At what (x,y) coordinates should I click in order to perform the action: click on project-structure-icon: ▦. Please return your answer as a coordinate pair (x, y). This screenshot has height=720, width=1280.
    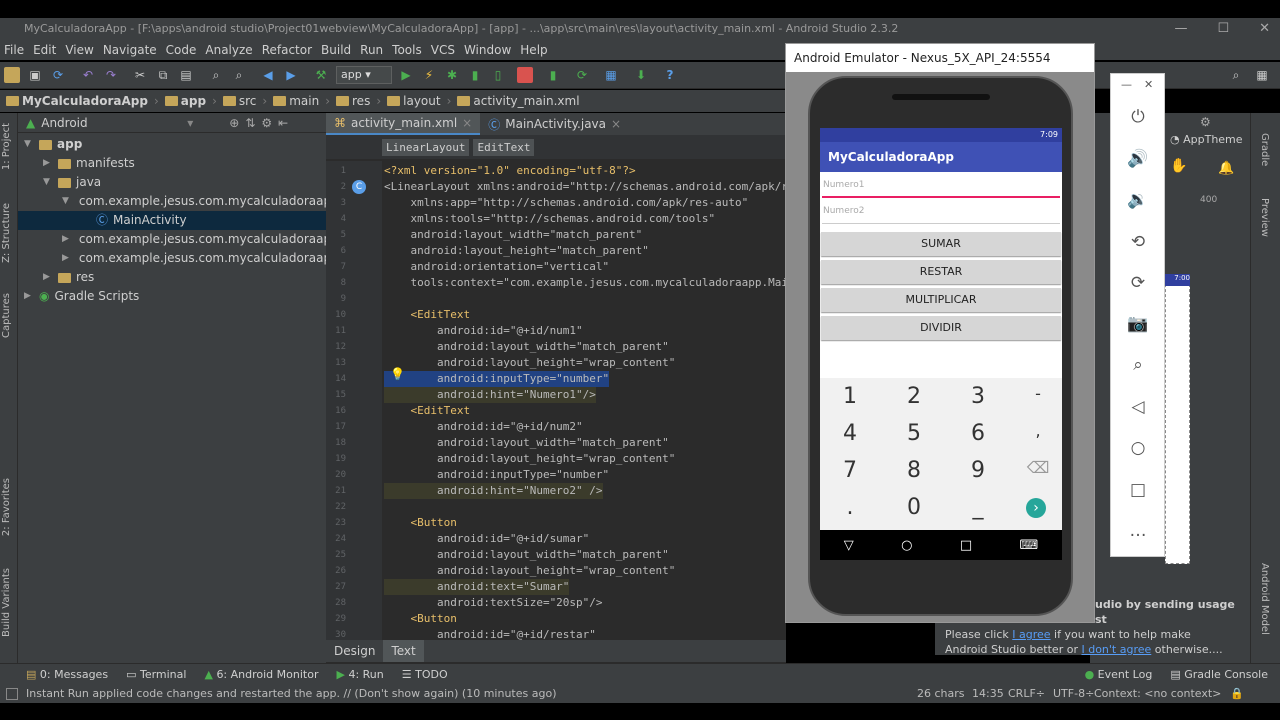
    Looking at the image, I should click on (611, 75).